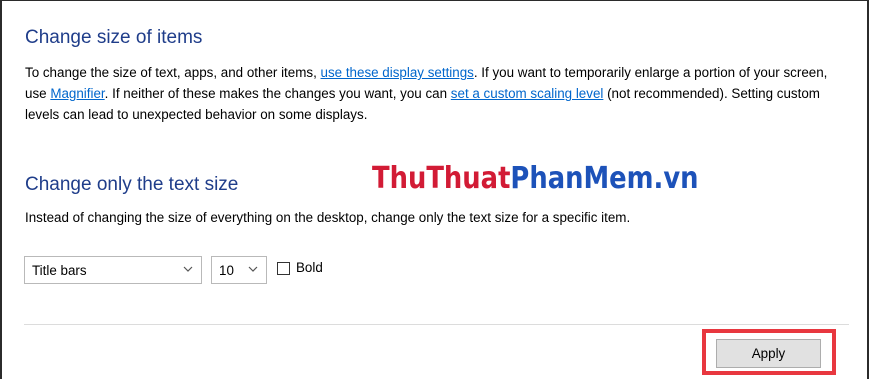  I want to click on bold-checkbox-label: Bold, so click(309, 267).